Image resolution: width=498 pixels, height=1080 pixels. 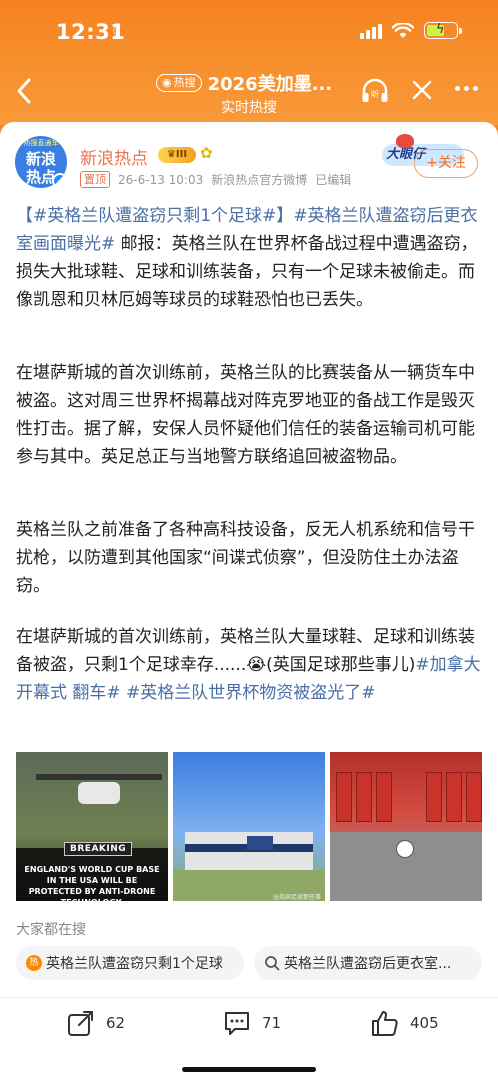 I want to click on breaking-label: BREAKING, so click(x=98, y=849).